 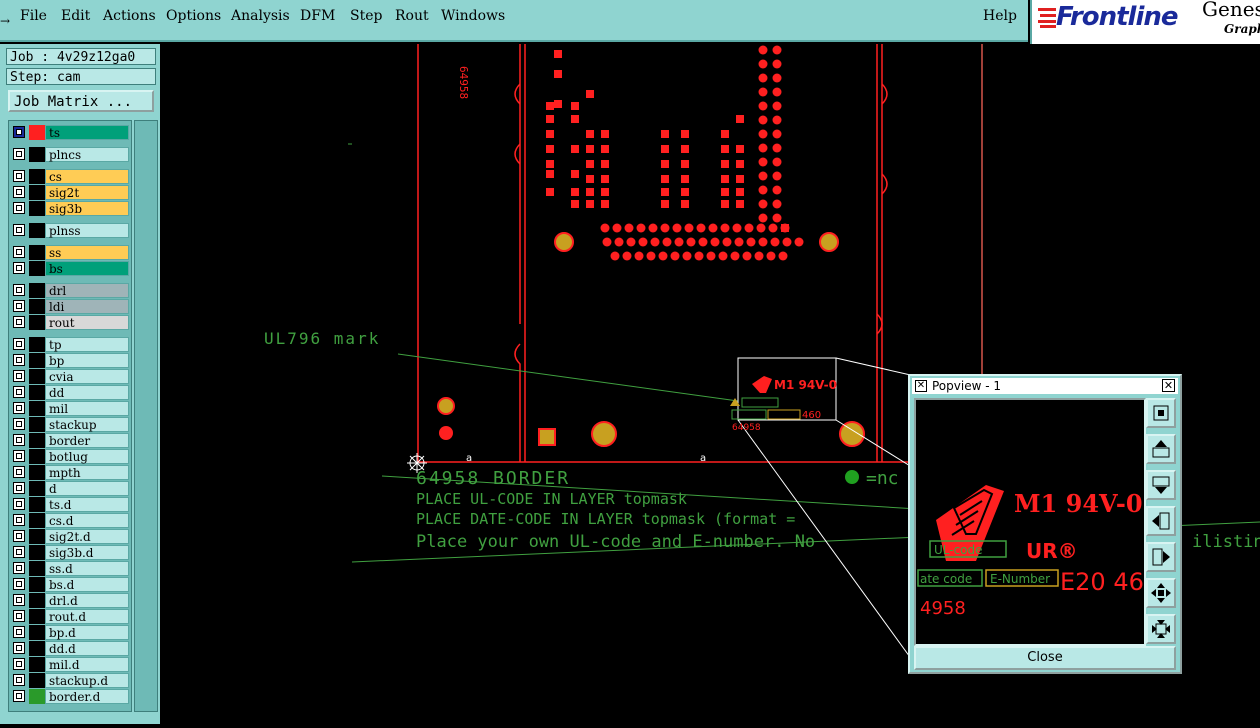 What do you see at coordinates (87, 360) in the screenshot?
I see `layer-name: bp` at bounding box center [87, 360].